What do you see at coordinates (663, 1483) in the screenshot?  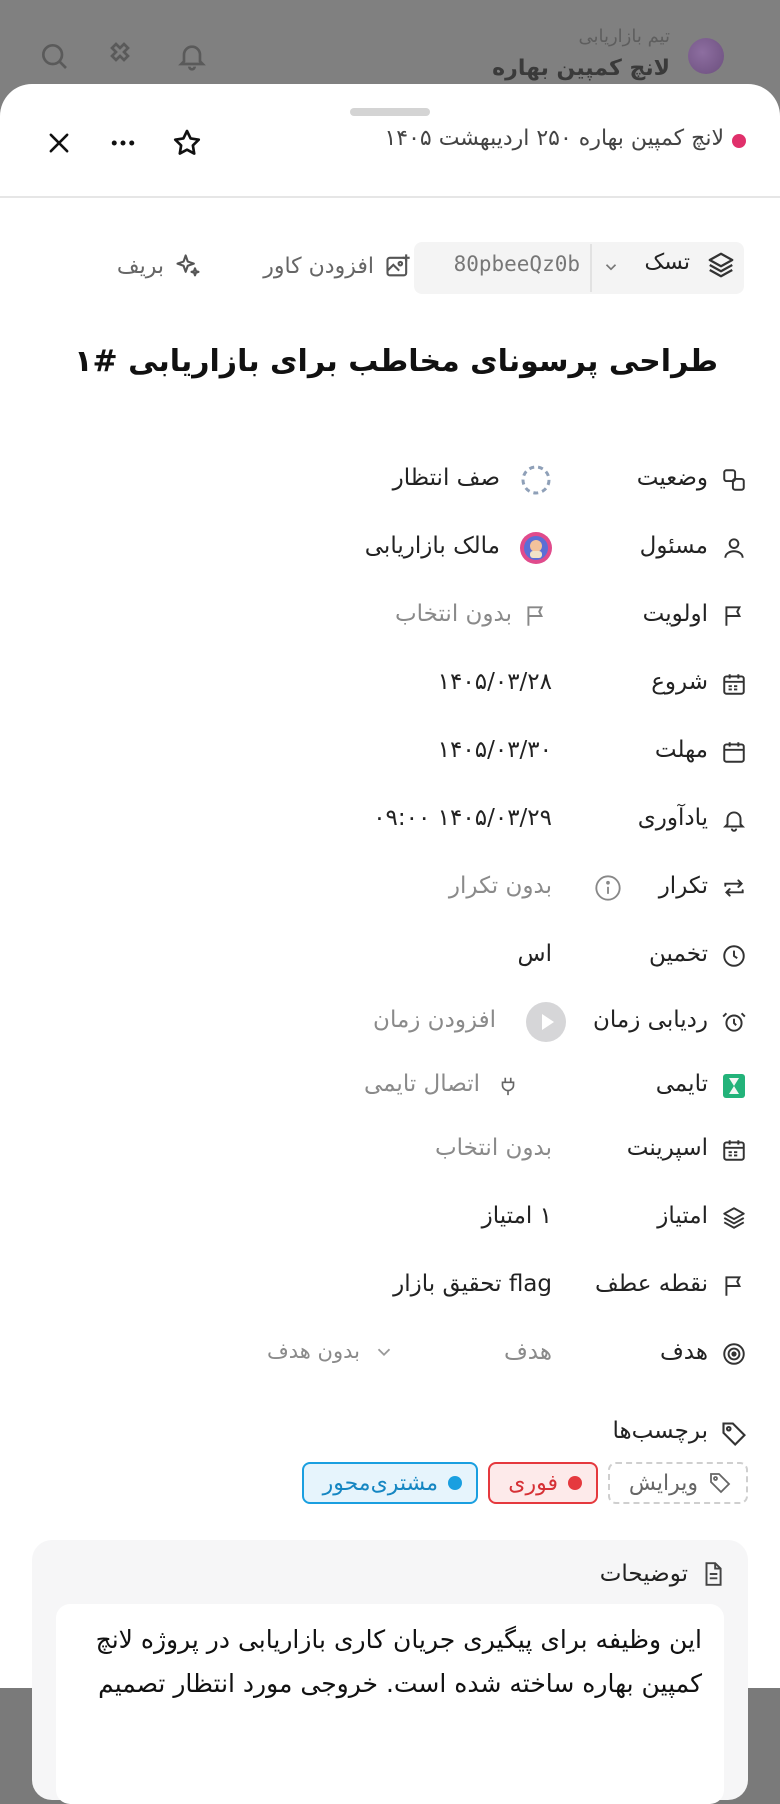 I see `edit-tags-label: ویرایش` at bounding box center [663, 1483].